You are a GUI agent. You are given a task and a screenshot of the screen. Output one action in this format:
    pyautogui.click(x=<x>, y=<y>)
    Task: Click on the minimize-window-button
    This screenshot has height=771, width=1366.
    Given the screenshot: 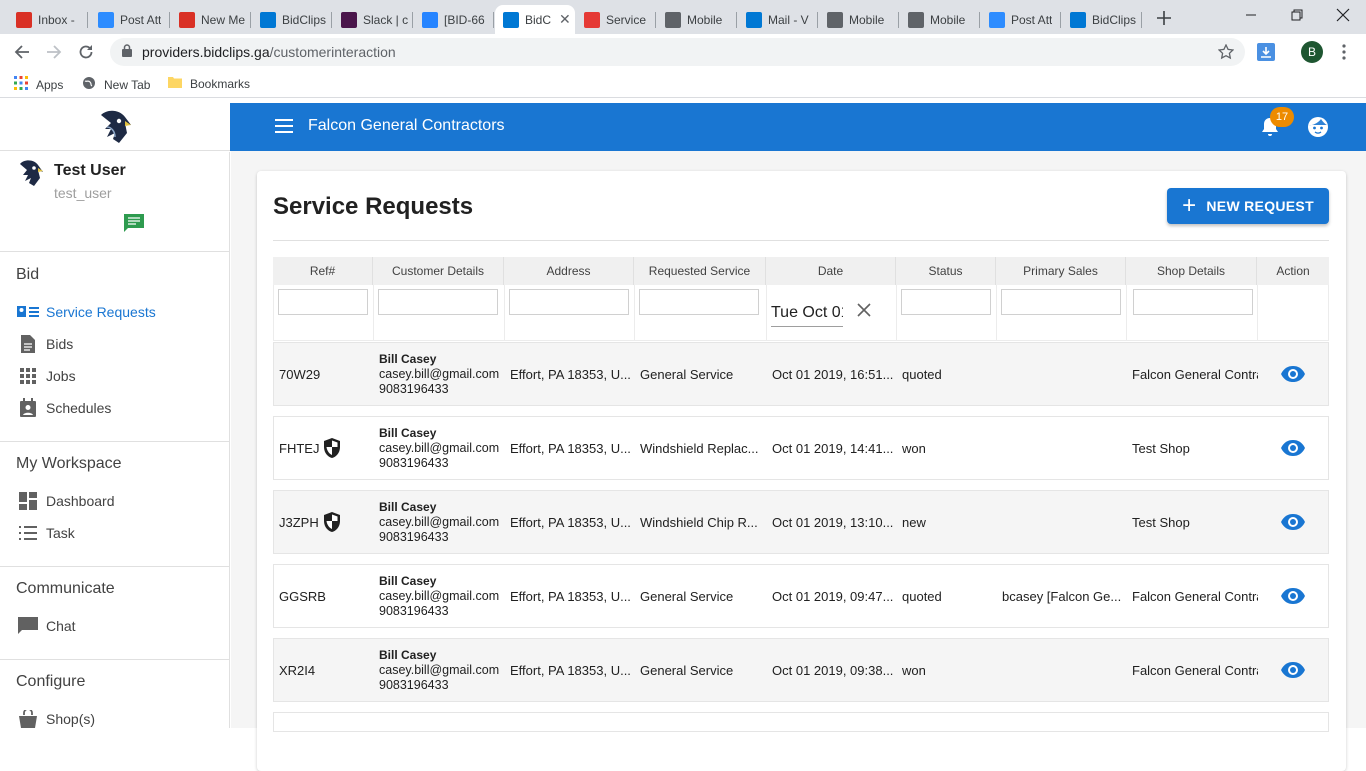 What is the action you would take?
    pyautogui.click(x=1251, y=15)
    